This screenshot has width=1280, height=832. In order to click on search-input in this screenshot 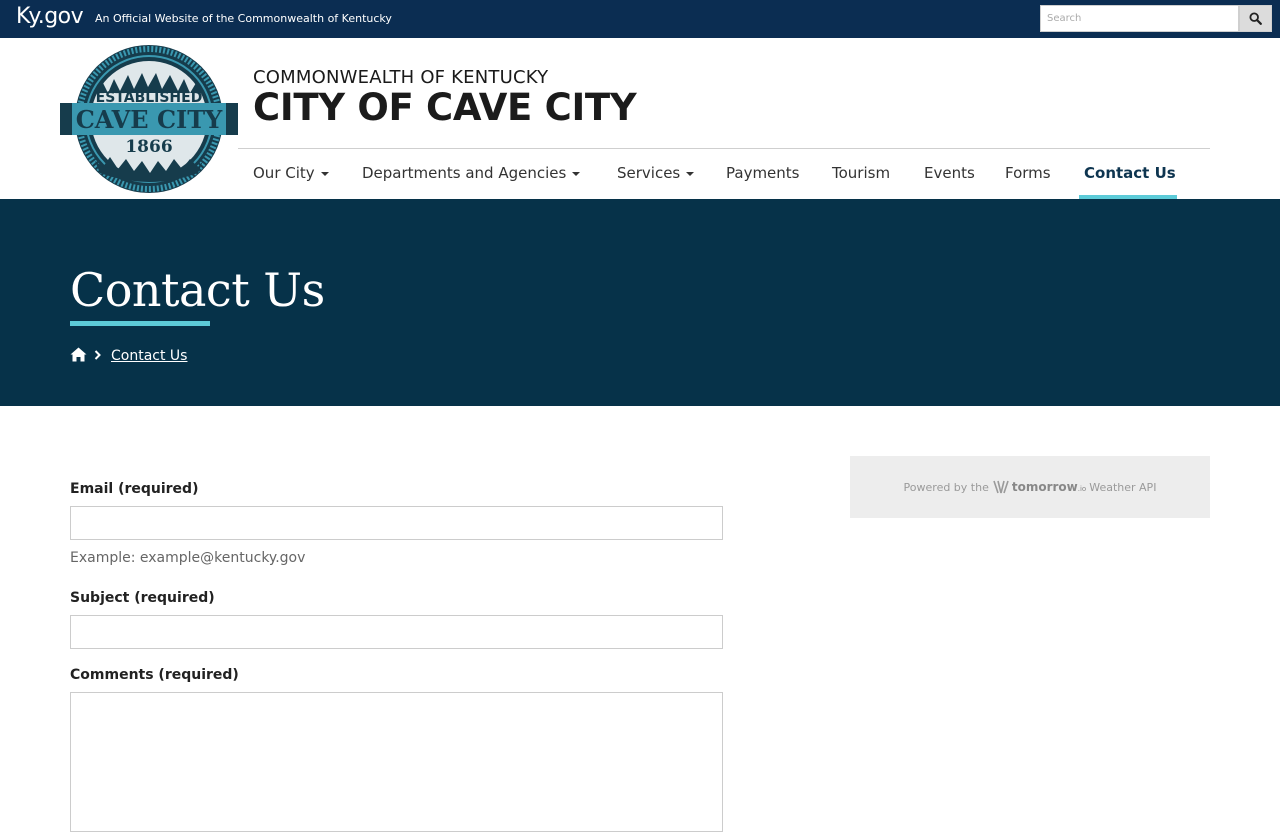, I will do `click(1139, 18)`.